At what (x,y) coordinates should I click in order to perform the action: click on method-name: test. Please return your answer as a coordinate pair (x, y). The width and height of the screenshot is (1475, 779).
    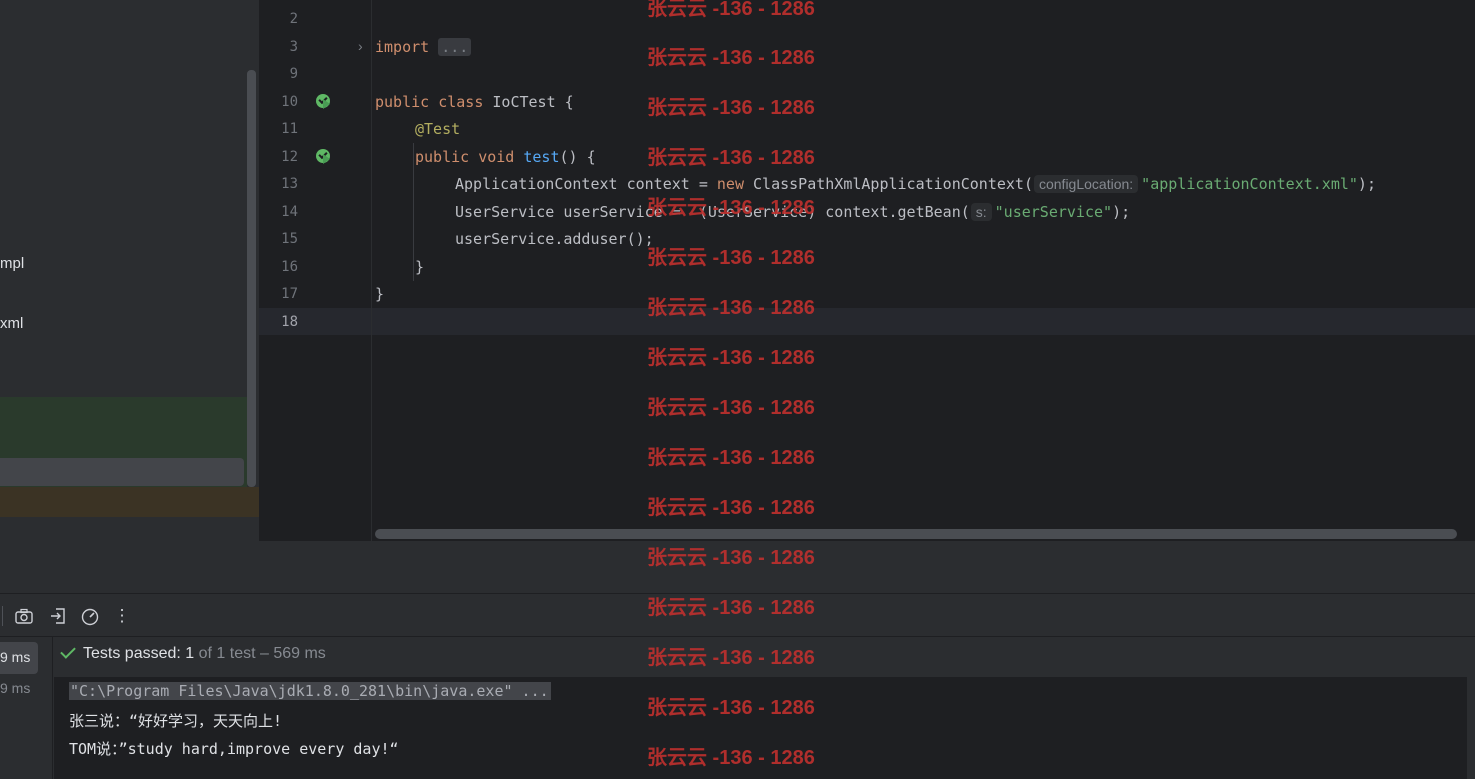
    Looking at the image, I should click on (541, 157).